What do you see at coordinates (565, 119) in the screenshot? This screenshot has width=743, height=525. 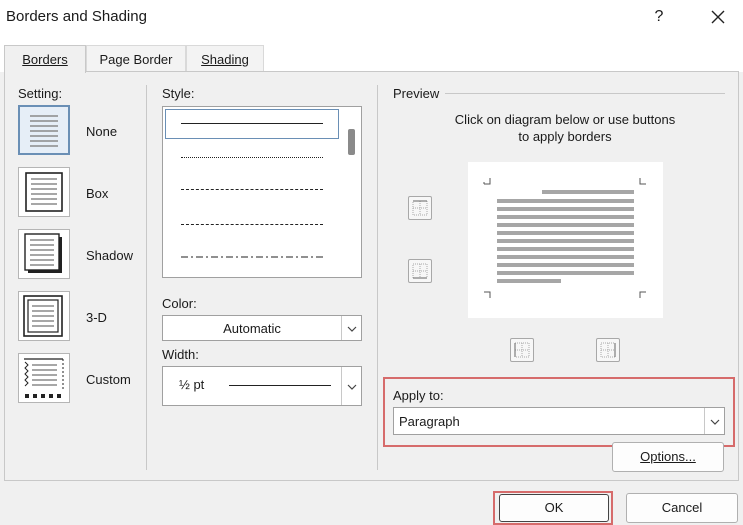 I see `preview-instruction-line1: Click on diagram below or use buttons` at bounding box center [565, 119].